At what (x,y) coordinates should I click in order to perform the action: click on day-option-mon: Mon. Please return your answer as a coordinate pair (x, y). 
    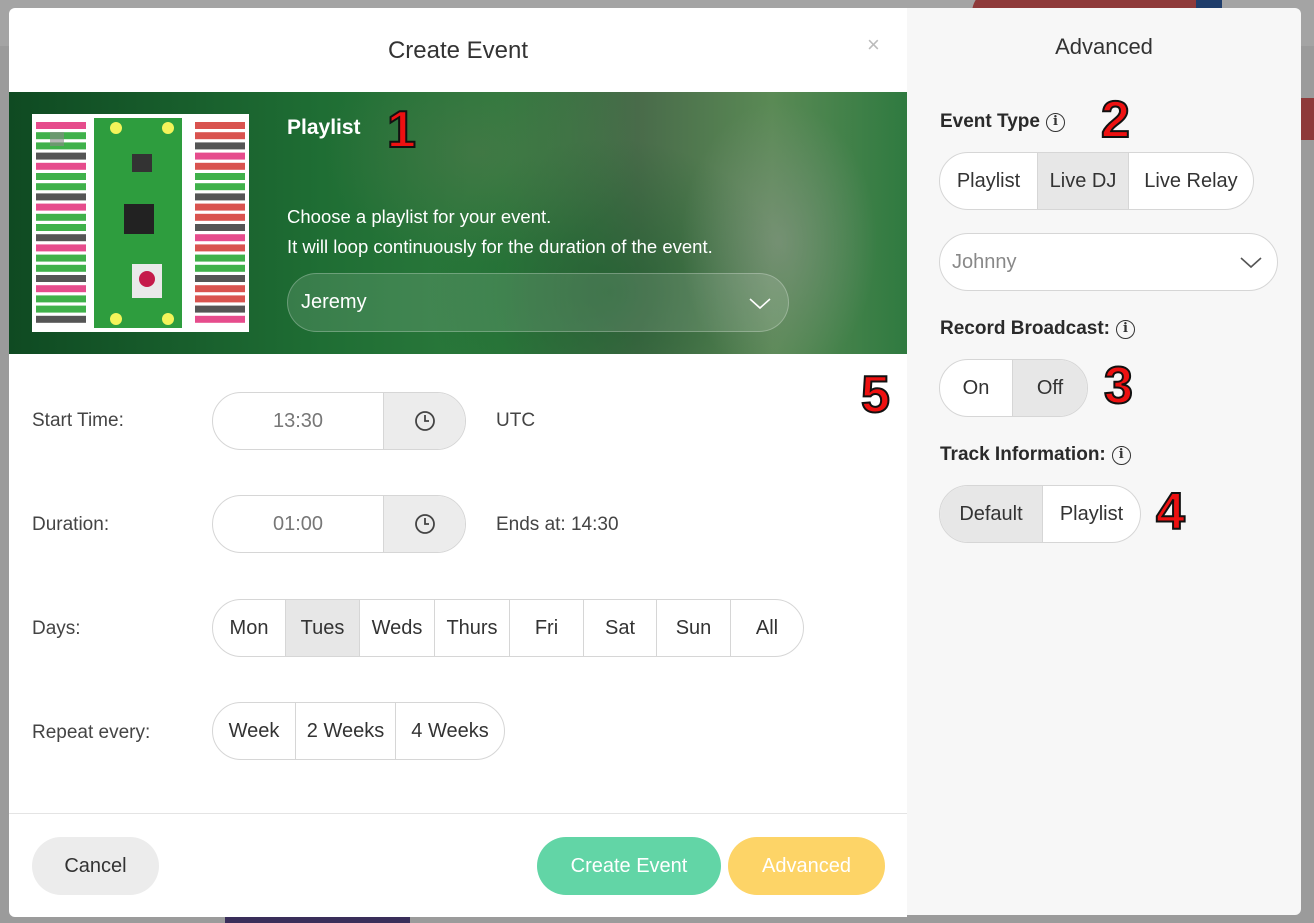
    Looking at the image, I should click on (249, 628).